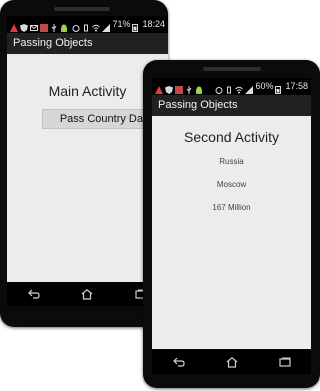  Describe the element at coordinates (264, 86) in the screenshot. I see `battery-percent: 60%` at that location.